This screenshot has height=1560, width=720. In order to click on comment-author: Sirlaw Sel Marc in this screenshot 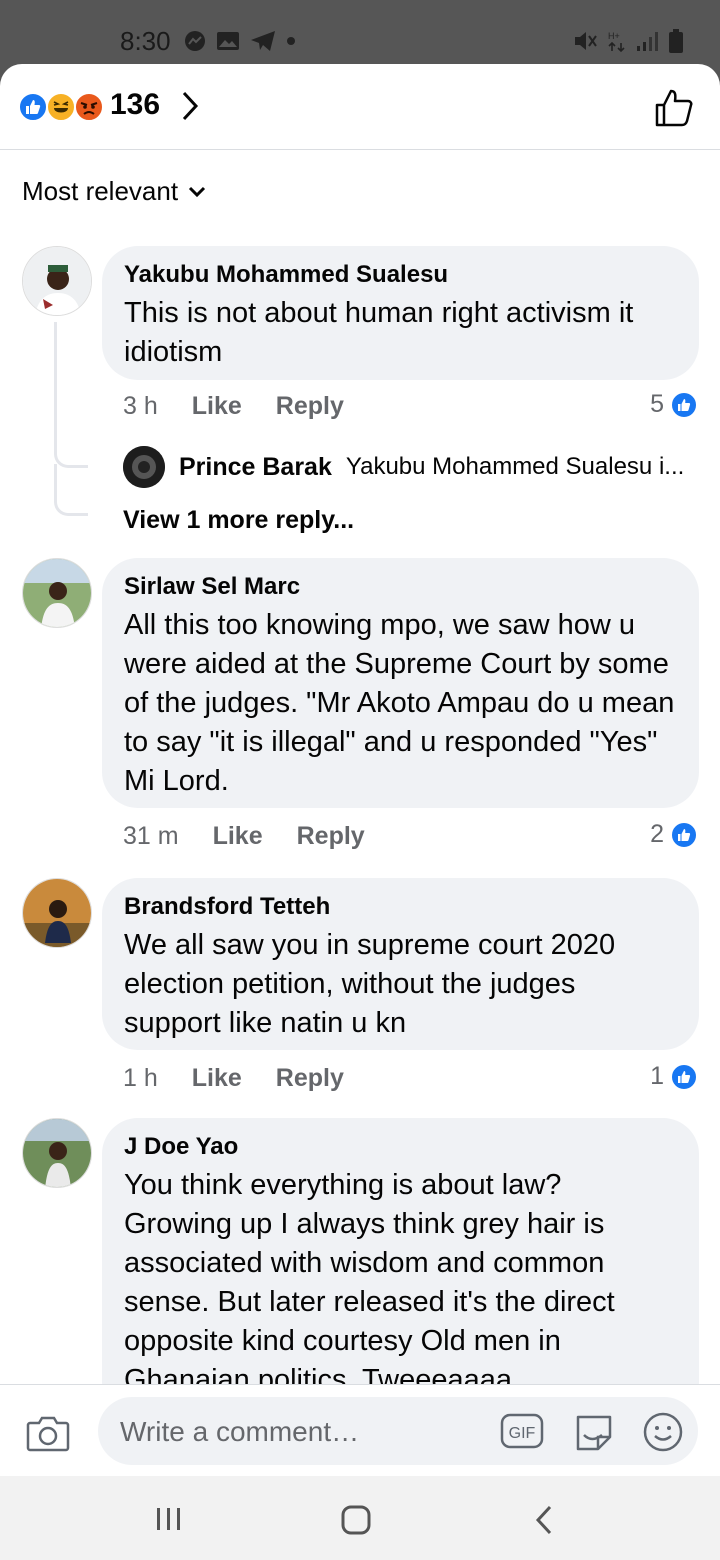, I will do `click(400, 587)`.